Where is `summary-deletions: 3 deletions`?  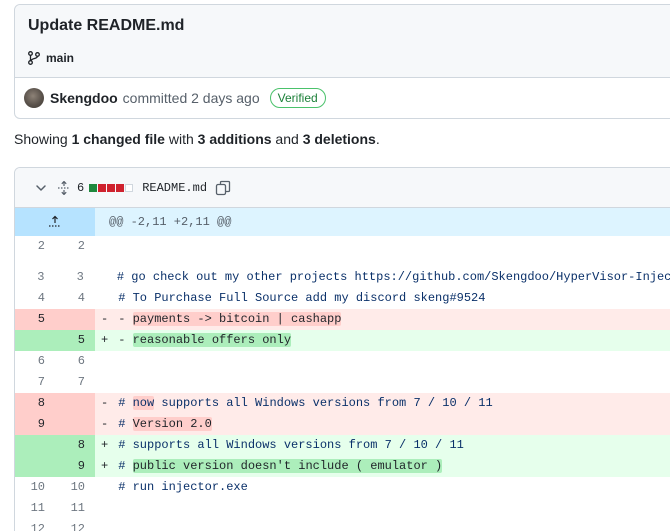 summary-deletions: 3 deletions is located at coordinates (339, 139).